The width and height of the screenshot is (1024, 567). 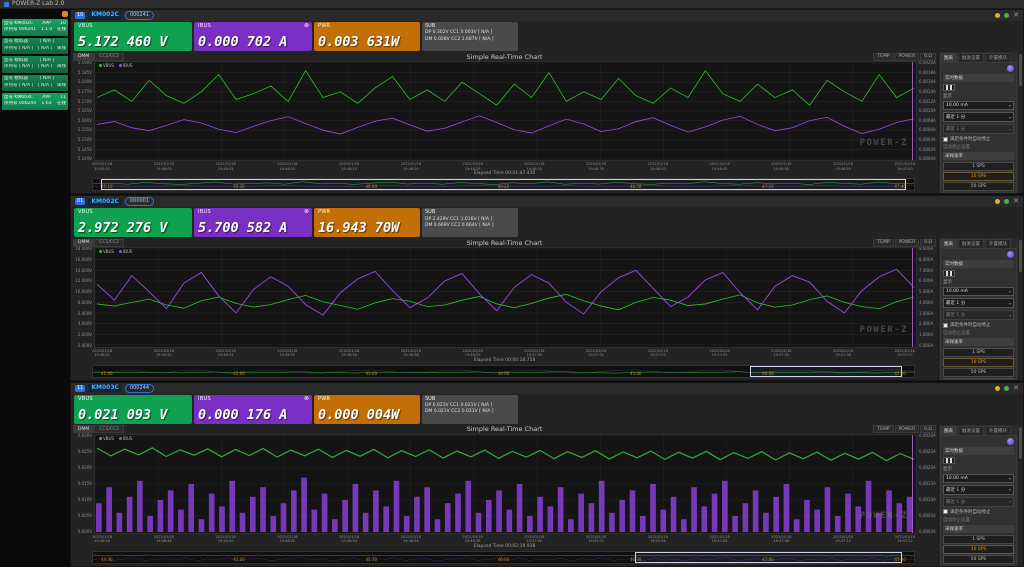 I want to click on legend-dot-green, so click(x=100, y=438).